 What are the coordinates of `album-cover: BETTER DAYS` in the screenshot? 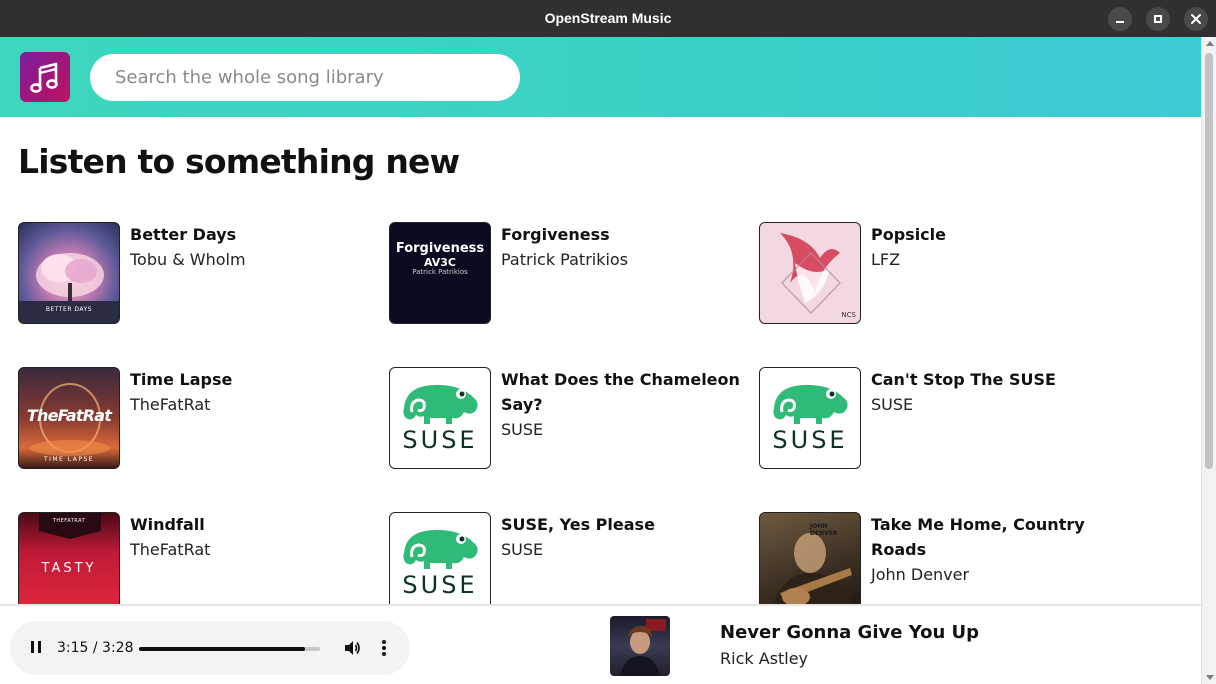 It's located at (69, 273).